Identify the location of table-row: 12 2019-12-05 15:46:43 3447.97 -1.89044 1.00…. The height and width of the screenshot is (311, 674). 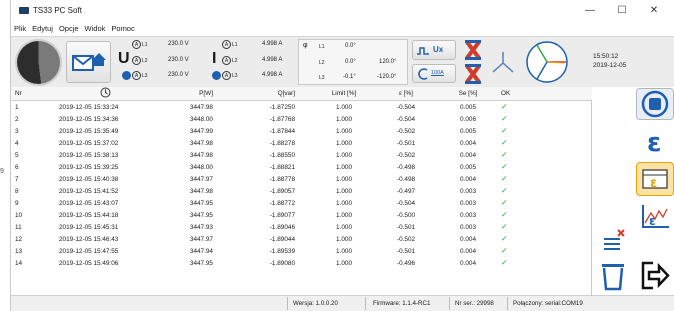
(301, 239).